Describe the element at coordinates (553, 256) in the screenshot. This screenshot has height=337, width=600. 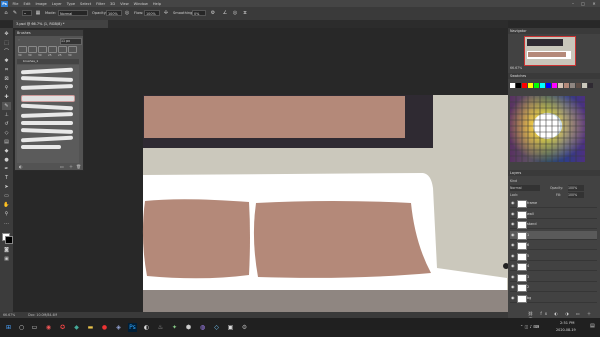
I see `layer-row: ◉ 5` at that location.